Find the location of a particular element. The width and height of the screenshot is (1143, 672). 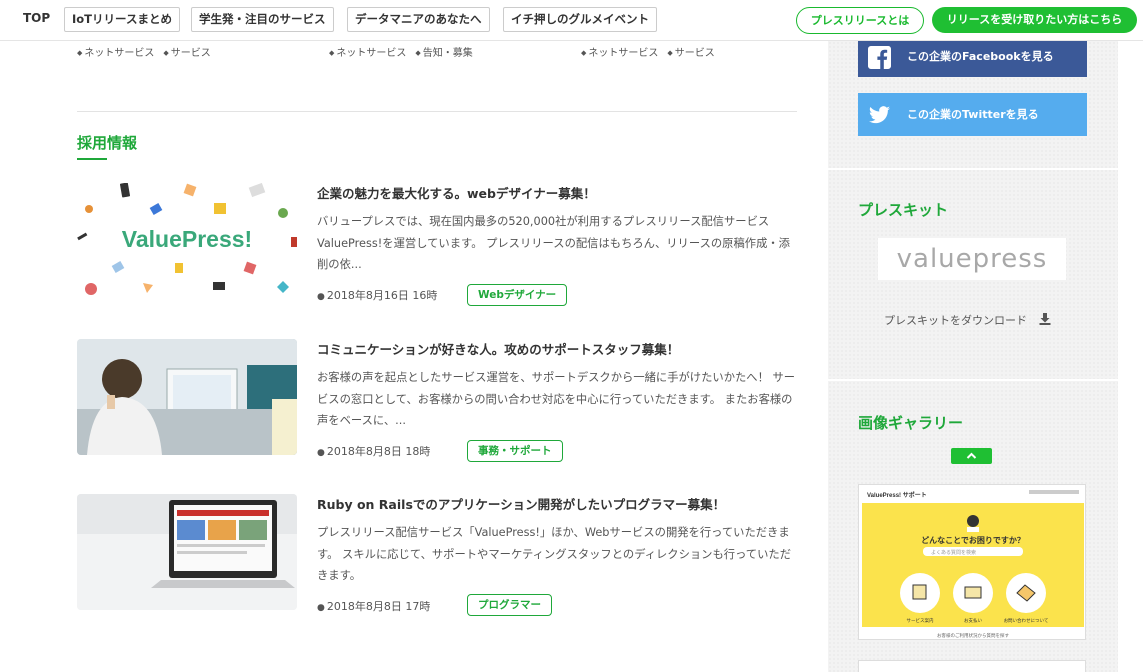

subscribe-release-button: リリースを受け取りたい方はこちら is located at coordinates (1034, 20).